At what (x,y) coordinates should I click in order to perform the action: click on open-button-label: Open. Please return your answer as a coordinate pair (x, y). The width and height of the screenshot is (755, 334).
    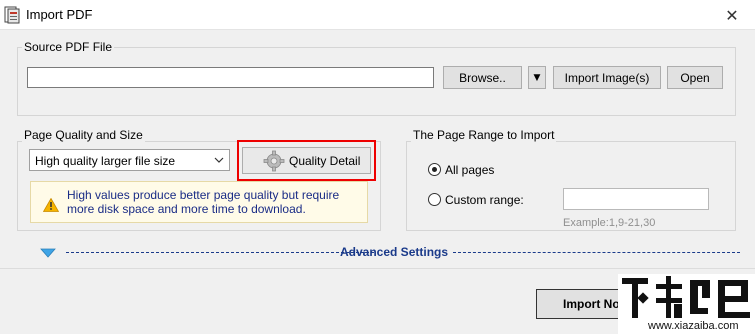
    Looking at the image, I should click on (695, 77).